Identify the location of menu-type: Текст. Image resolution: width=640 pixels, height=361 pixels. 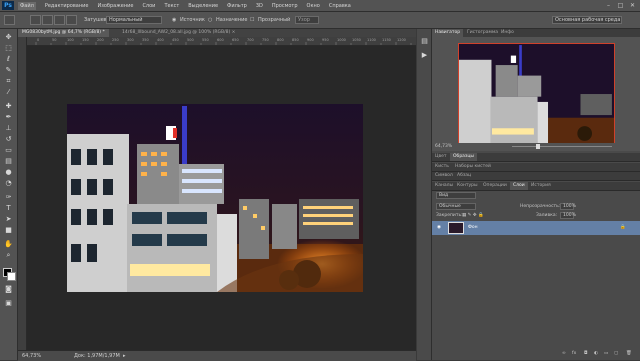
(171, 6).